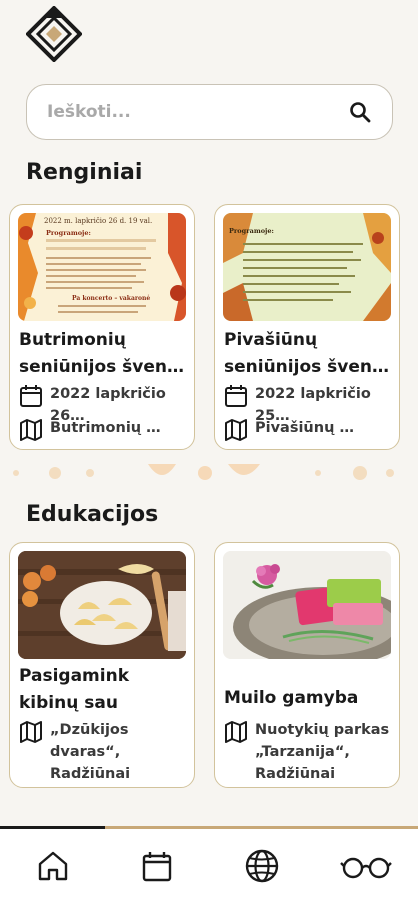 Image resolution: width=418 pixels, height=900 pixels. Describe the element at coordinates (90, 752) in the screenshot. I see `education-location: „Dzūkijos dvaras“, Radžiūnai` at that location.